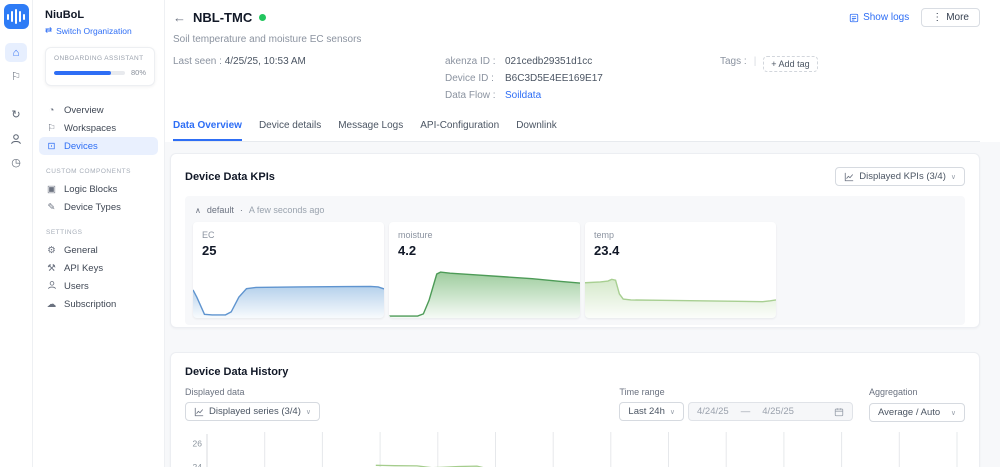 This screenshot has width=1000, height=467. I want to click on aggregation-select: Average / Auto ∨, so click(917, 412).